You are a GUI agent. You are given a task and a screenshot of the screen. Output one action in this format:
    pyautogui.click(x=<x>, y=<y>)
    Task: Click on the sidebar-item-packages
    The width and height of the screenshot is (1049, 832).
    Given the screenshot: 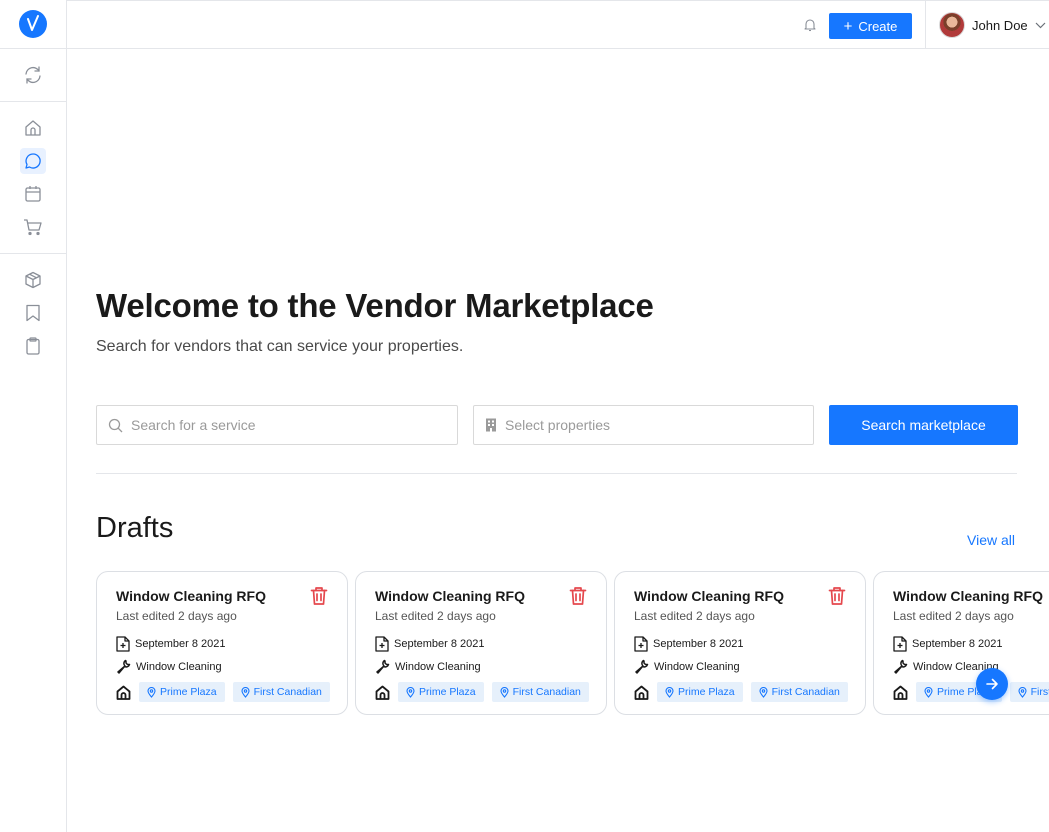 What is the action you would take?
    pyautogui.click(x=33, y=280)
    